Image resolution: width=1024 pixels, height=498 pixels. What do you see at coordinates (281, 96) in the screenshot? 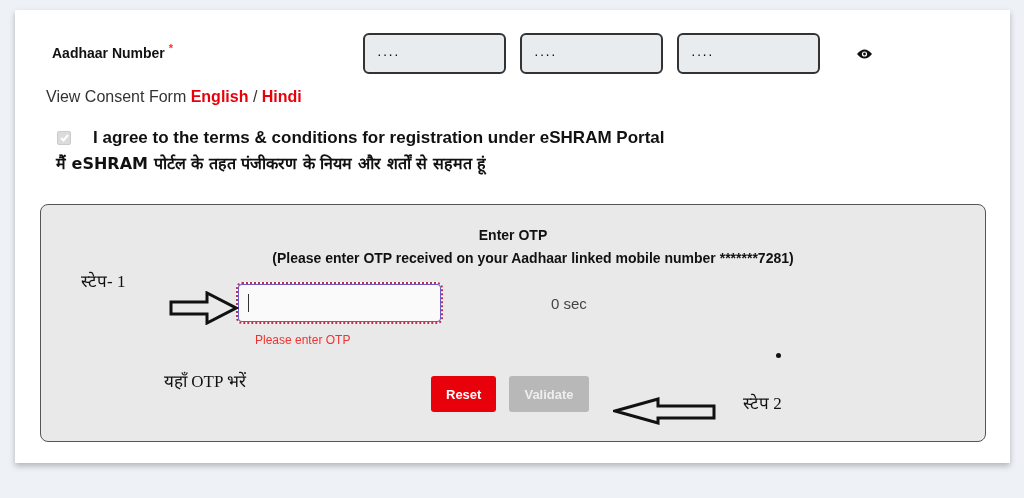
I see `hindi-link: Hindi` at bounding box center [281, 96].